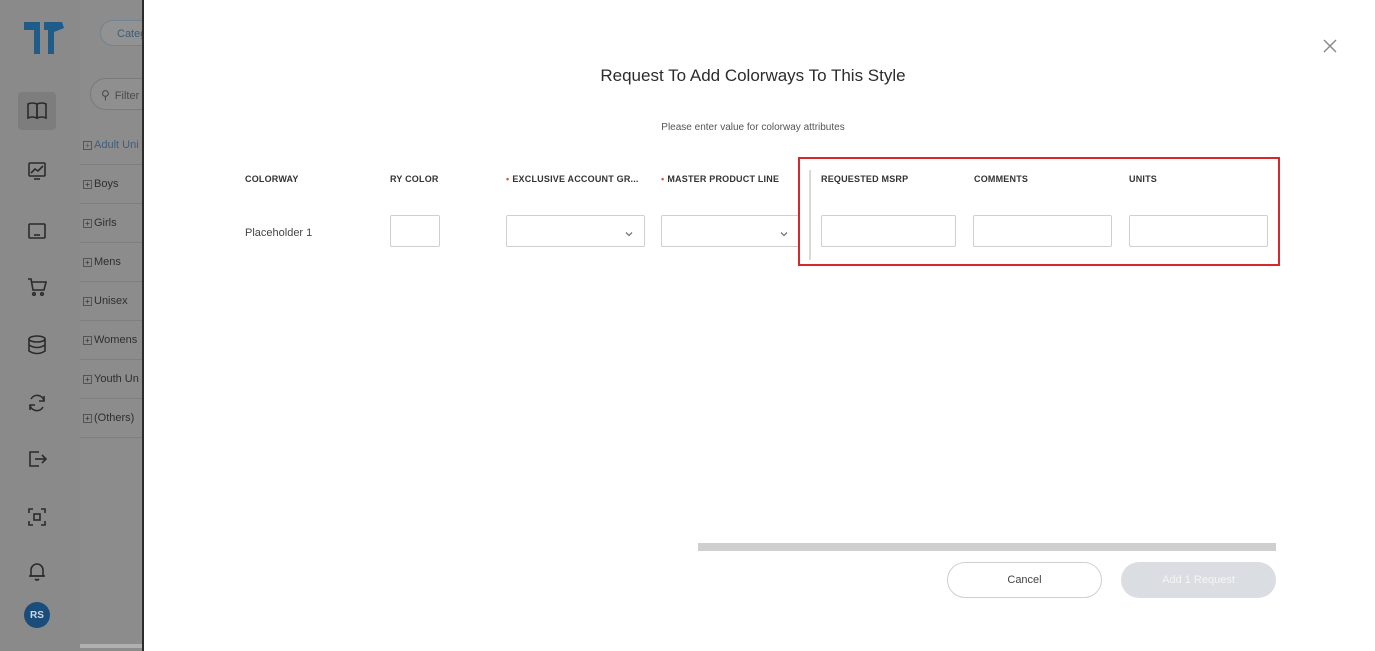 This screenshot has width=1375, height=651. I want to click on filter-input: ⚲ Filter, so click(116, 94).